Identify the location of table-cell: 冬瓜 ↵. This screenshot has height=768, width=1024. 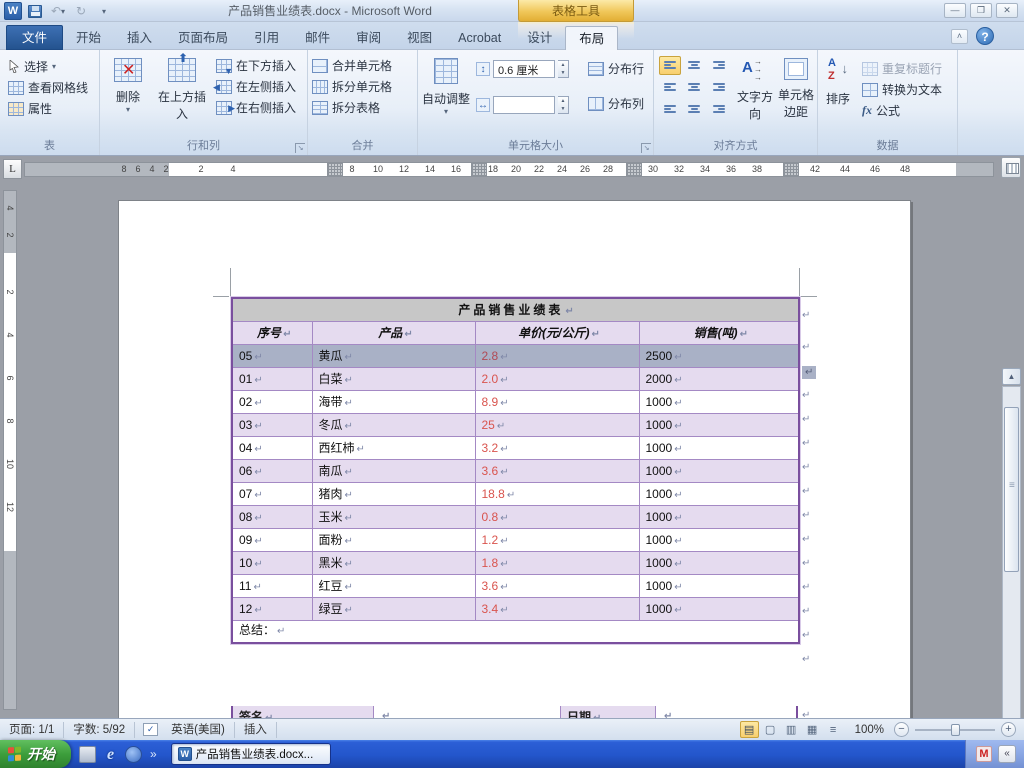
(393, 424).